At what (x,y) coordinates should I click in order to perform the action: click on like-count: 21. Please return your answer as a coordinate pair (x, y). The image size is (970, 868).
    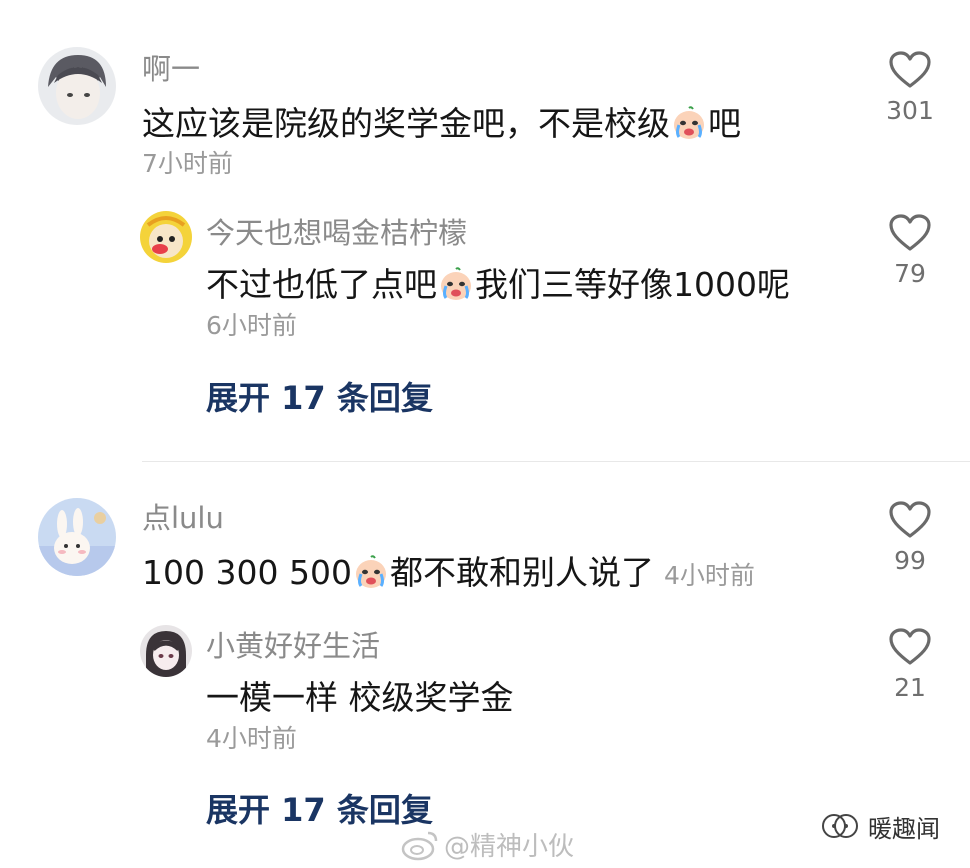
    Looking at the image, I should click on (910, 687).